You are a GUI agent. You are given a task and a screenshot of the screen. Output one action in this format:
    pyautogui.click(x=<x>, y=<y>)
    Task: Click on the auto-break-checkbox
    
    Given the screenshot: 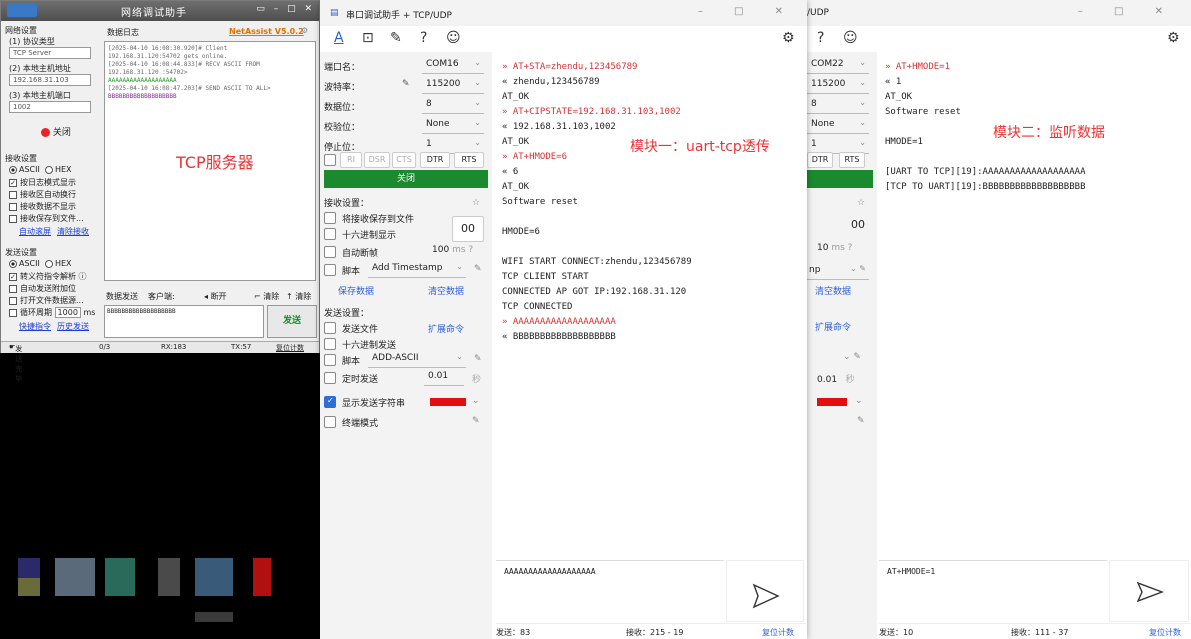 What is the action you would take?
    pyautogui.click(x=330, y=252)
    